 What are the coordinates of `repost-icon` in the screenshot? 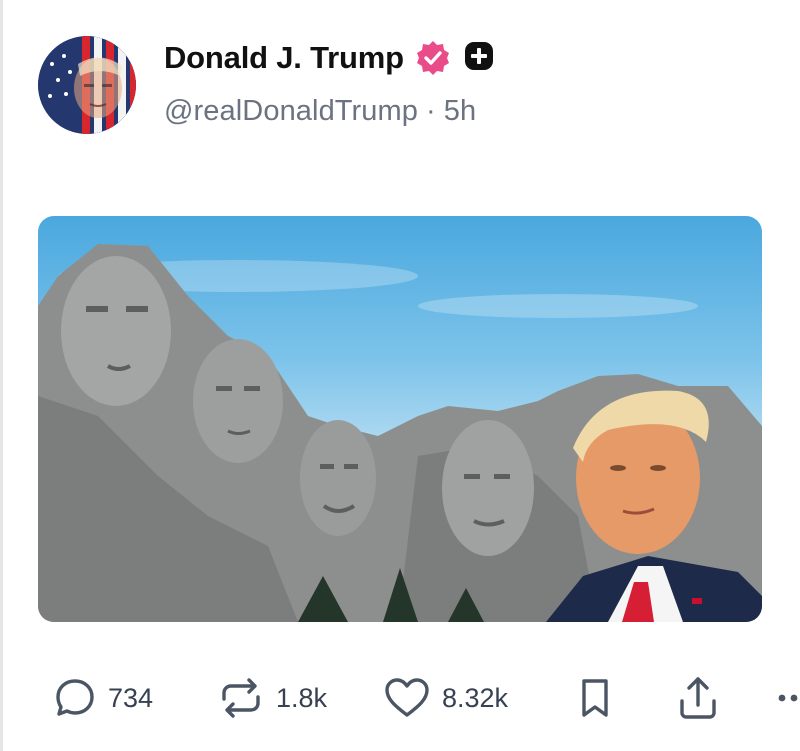 It's located at (241, 698).